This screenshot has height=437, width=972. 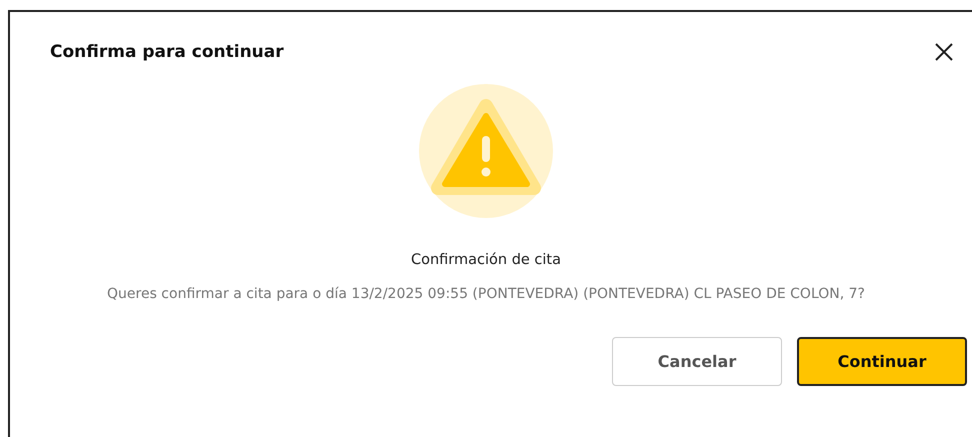 I want to click on dialog-message: Queres confirmar a cita para o día 13/2/2025 09:55 (PONTEVEDRA) (PONTEVEDRA) CL PASEO DE COLON, 7?, so click(x=486, y=294).